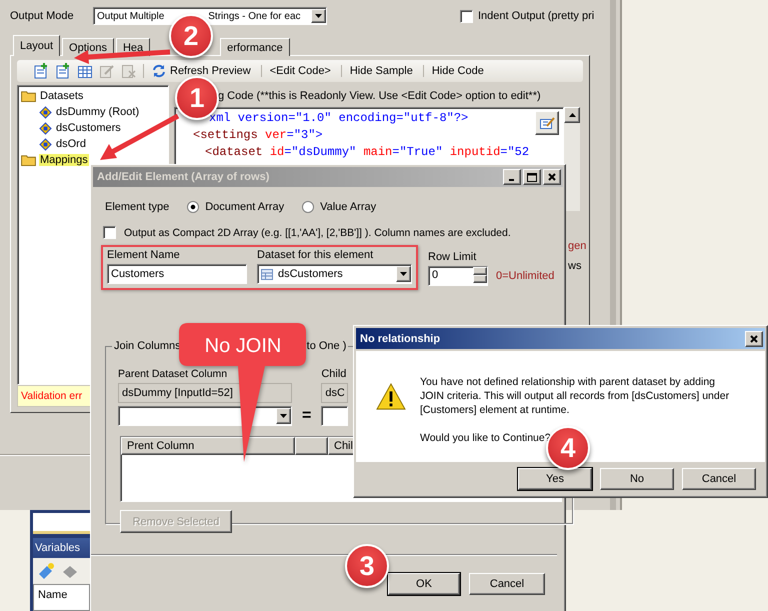 The width and height of the screenshot is (768, 611). I want to click on element-type-label: Element type, so click(137, 207).